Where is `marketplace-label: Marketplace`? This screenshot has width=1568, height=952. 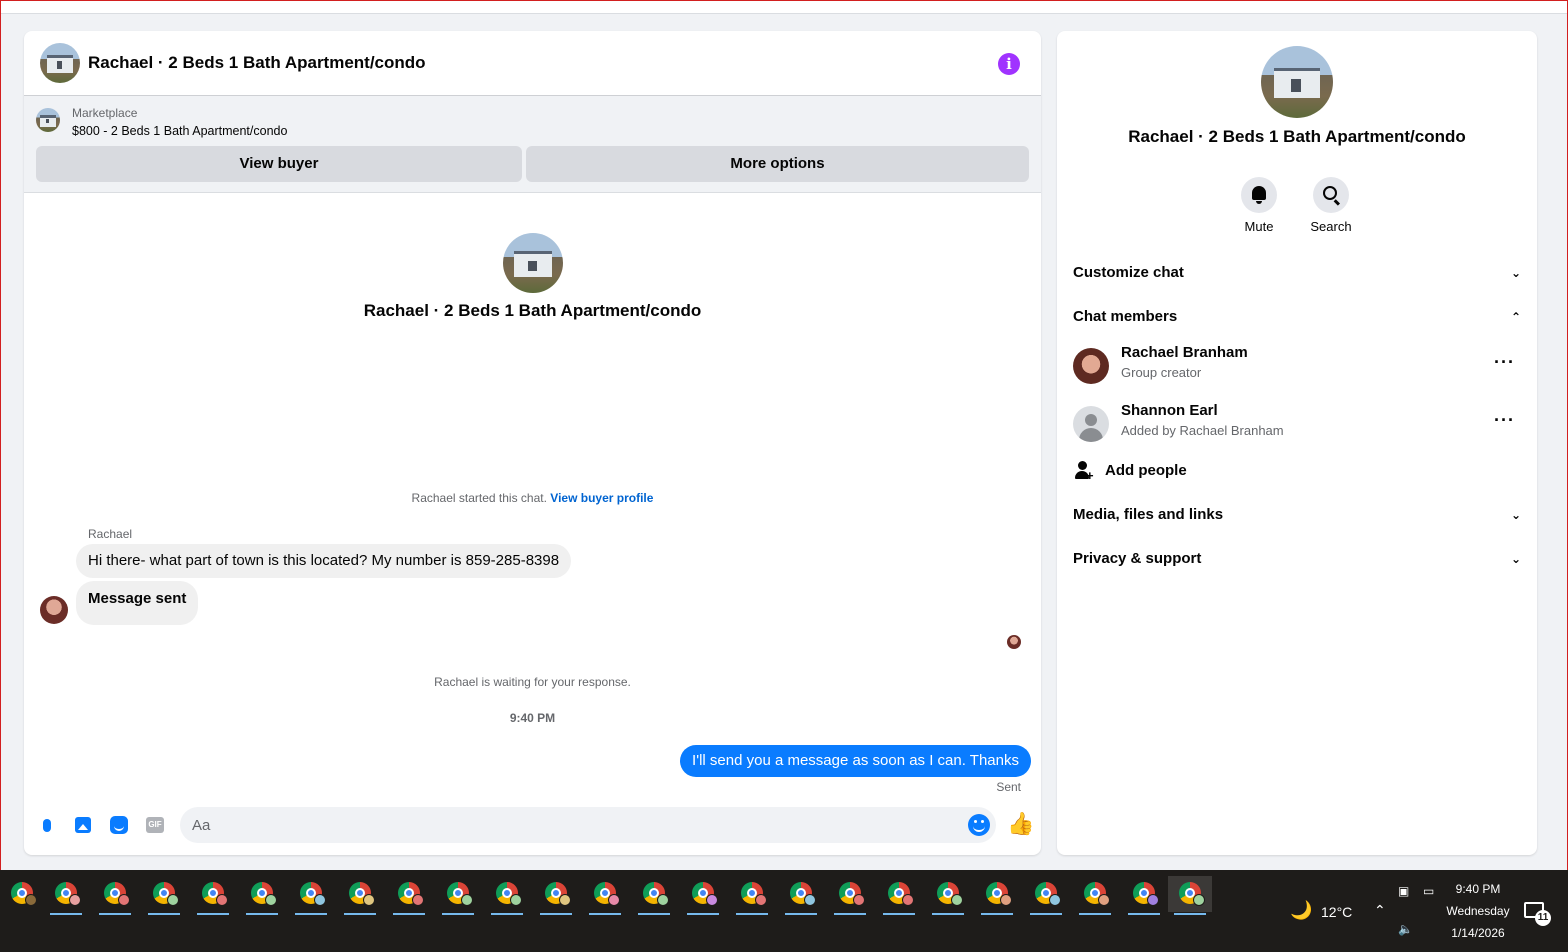 marketplace-label: Marketplace is located at coordinates (105, 113).